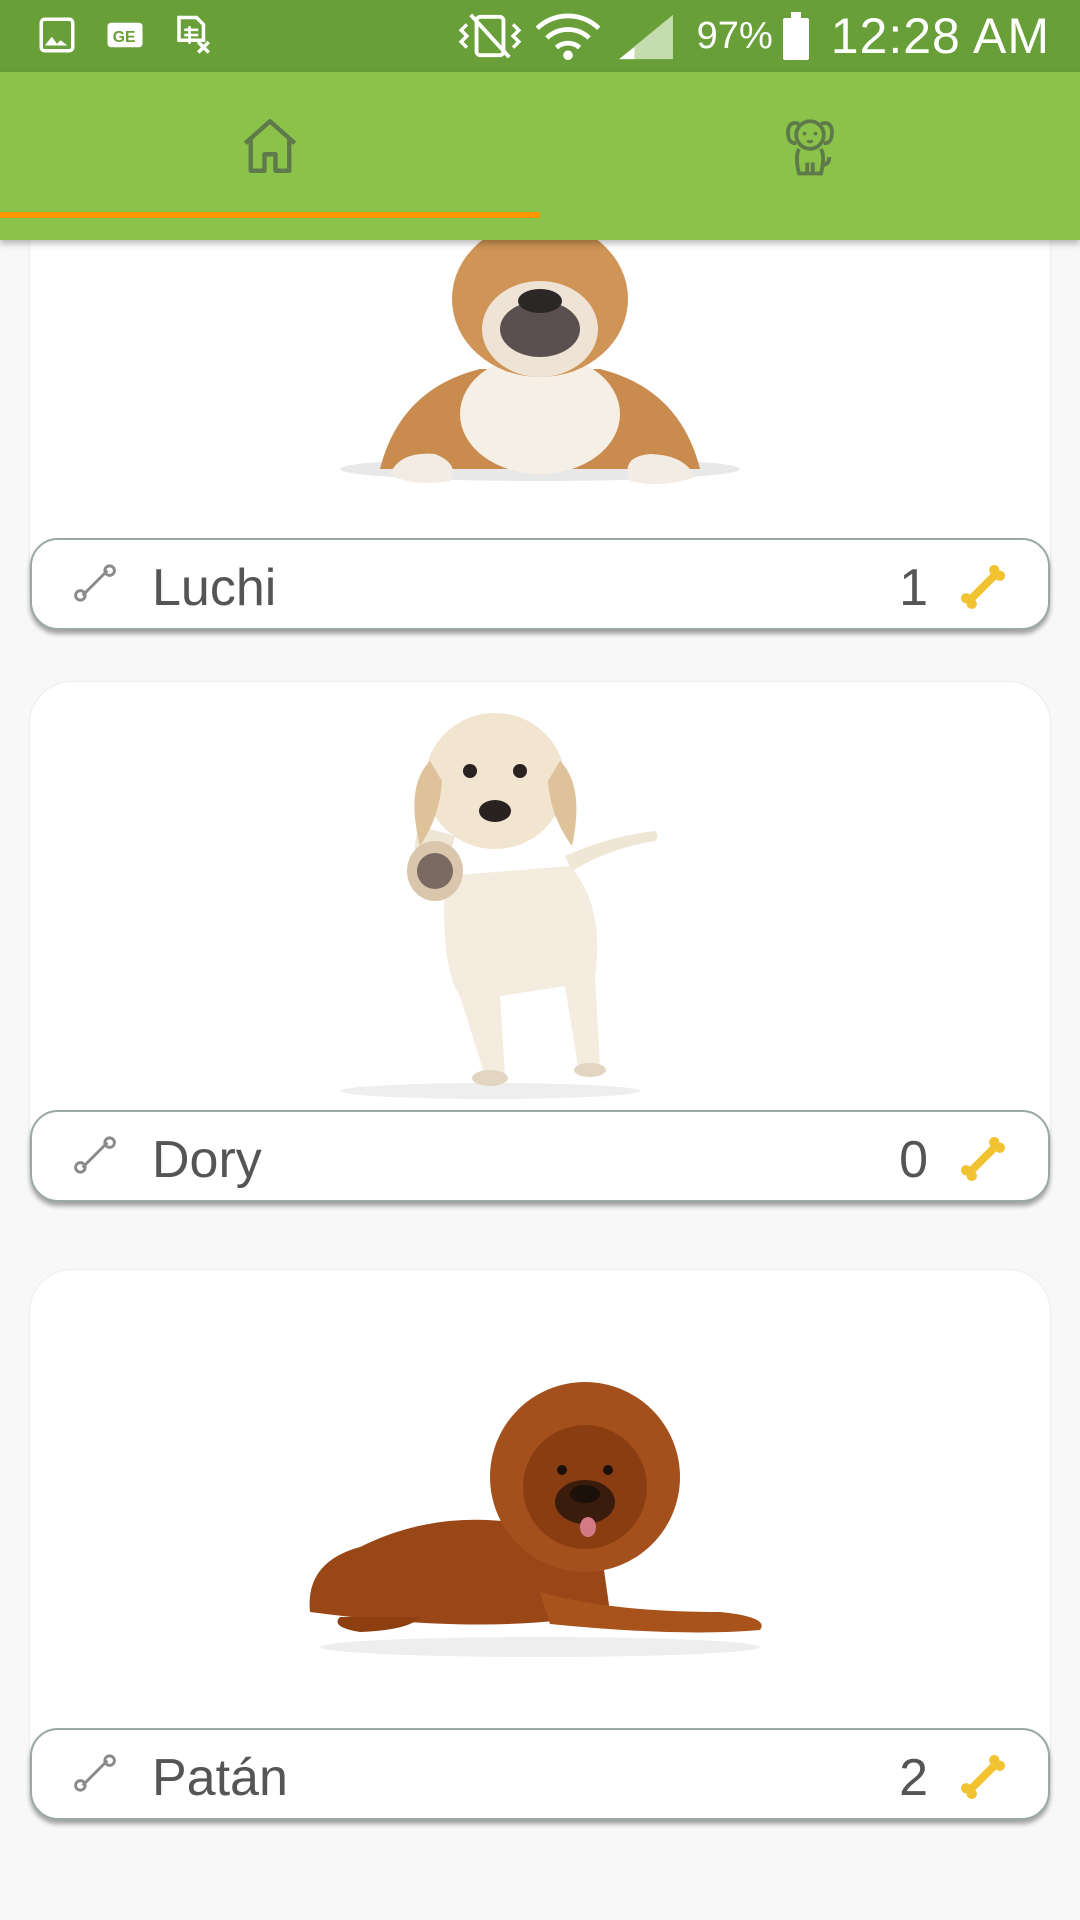 The height and width of the screenshot is (1920, 1080). Describe the element at coordinates (795, 36) in the screenshot. I see `battery-icon` at that location.